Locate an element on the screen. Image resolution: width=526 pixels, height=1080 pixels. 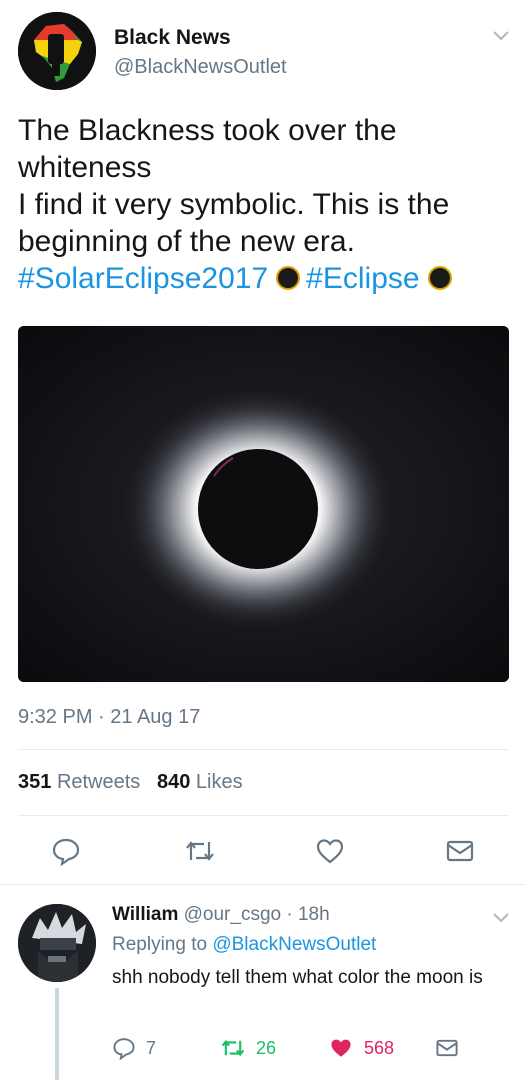
heart-icon is located at coordinates (330, 851).